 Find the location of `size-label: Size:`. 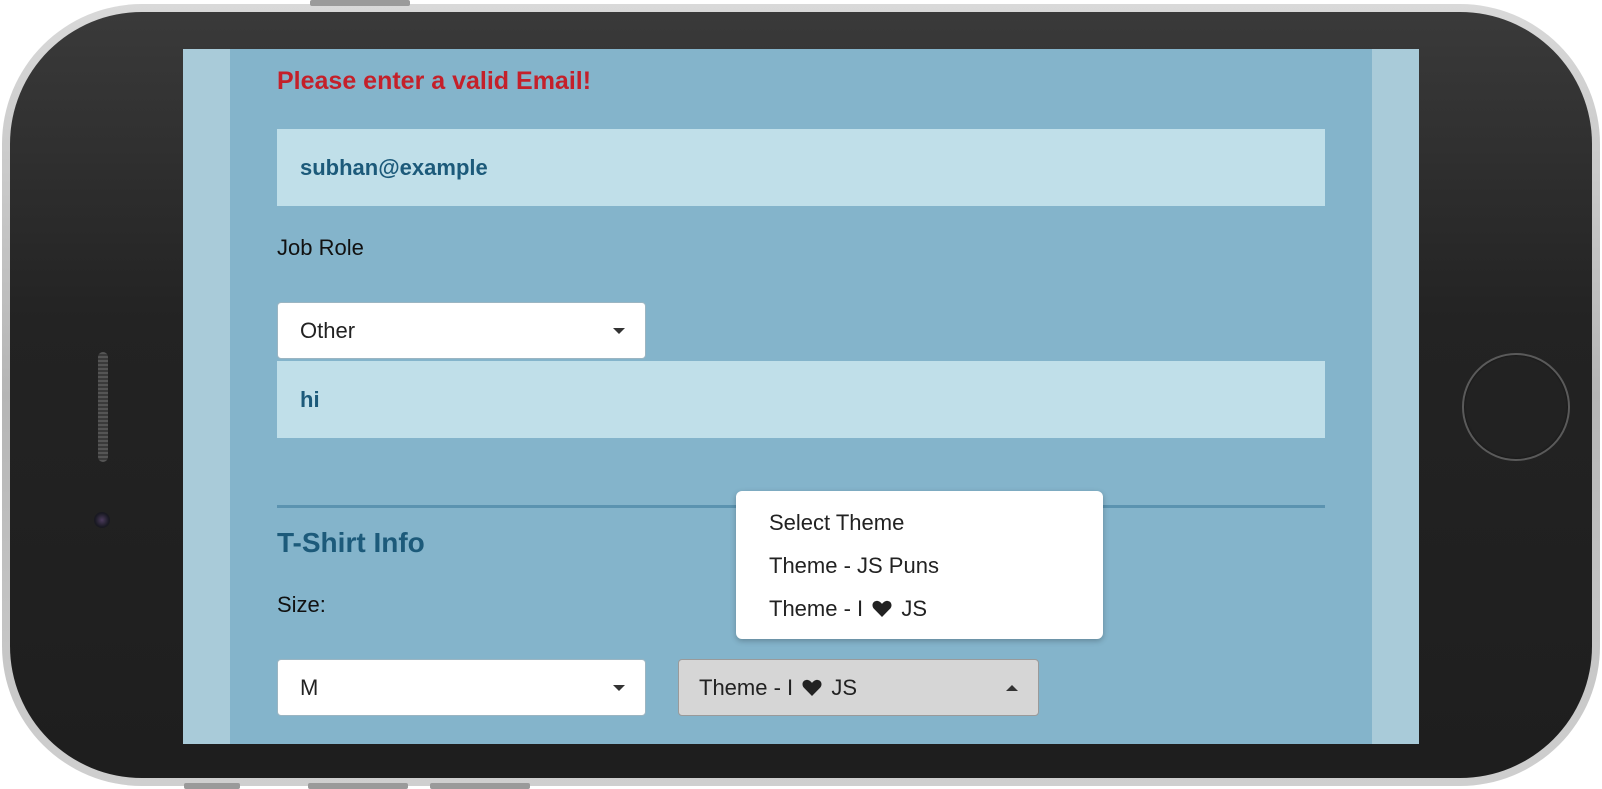

size-label: Size: is located at coordinates (301, 604).